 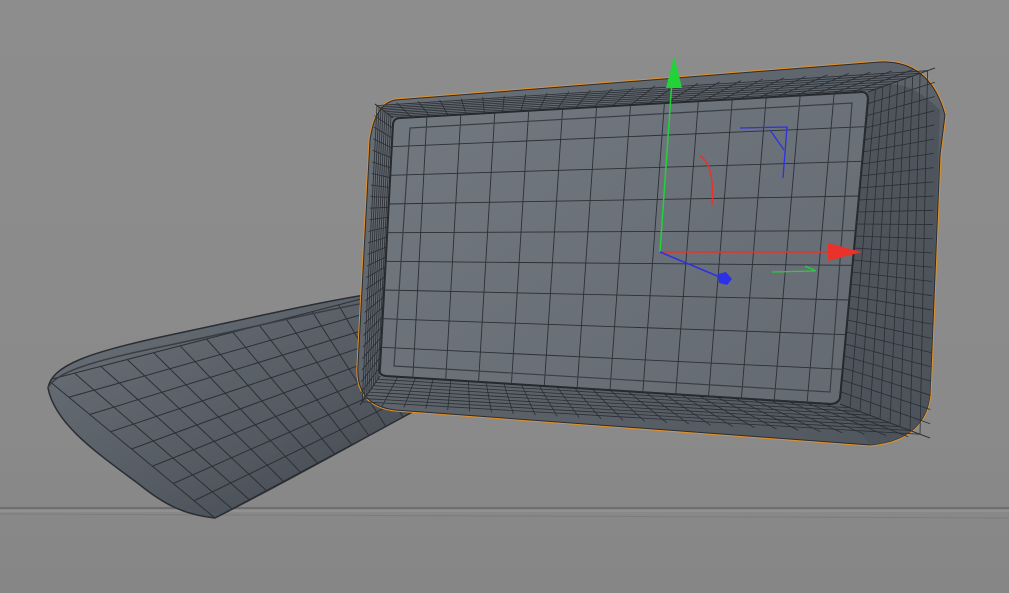 I want to click on ground-plane, so click(x=504, y=513).